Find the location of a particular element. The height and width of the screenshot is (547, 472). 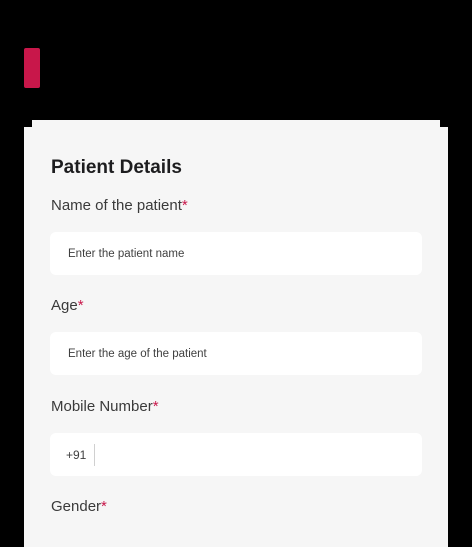

mobile-number-label: Mobile Number* is located at coordinates (105, 406).